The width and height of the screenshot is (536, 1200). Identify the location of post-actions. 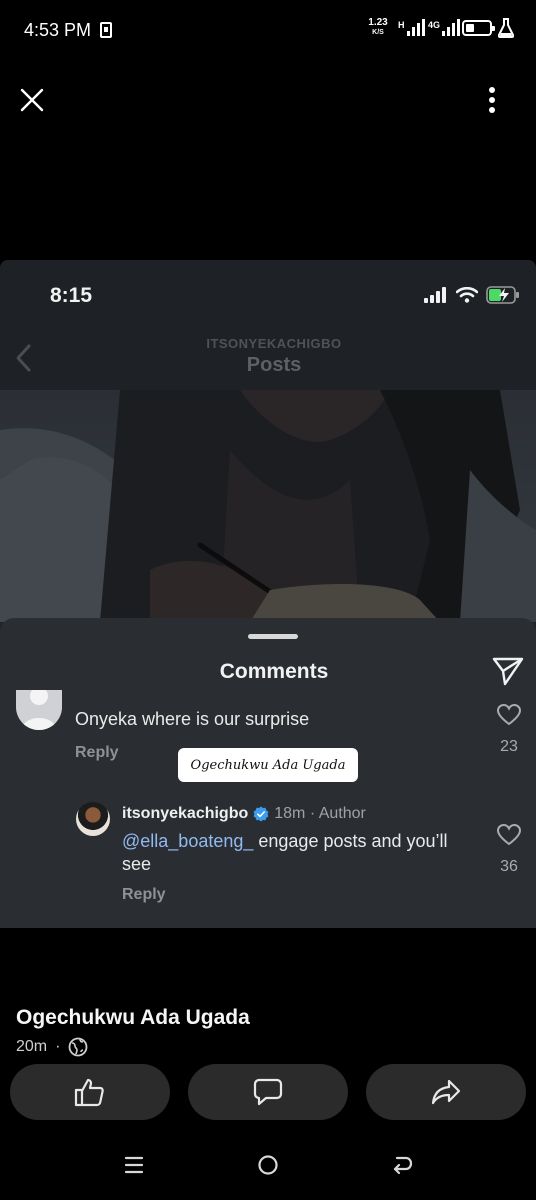
(268, 1092).